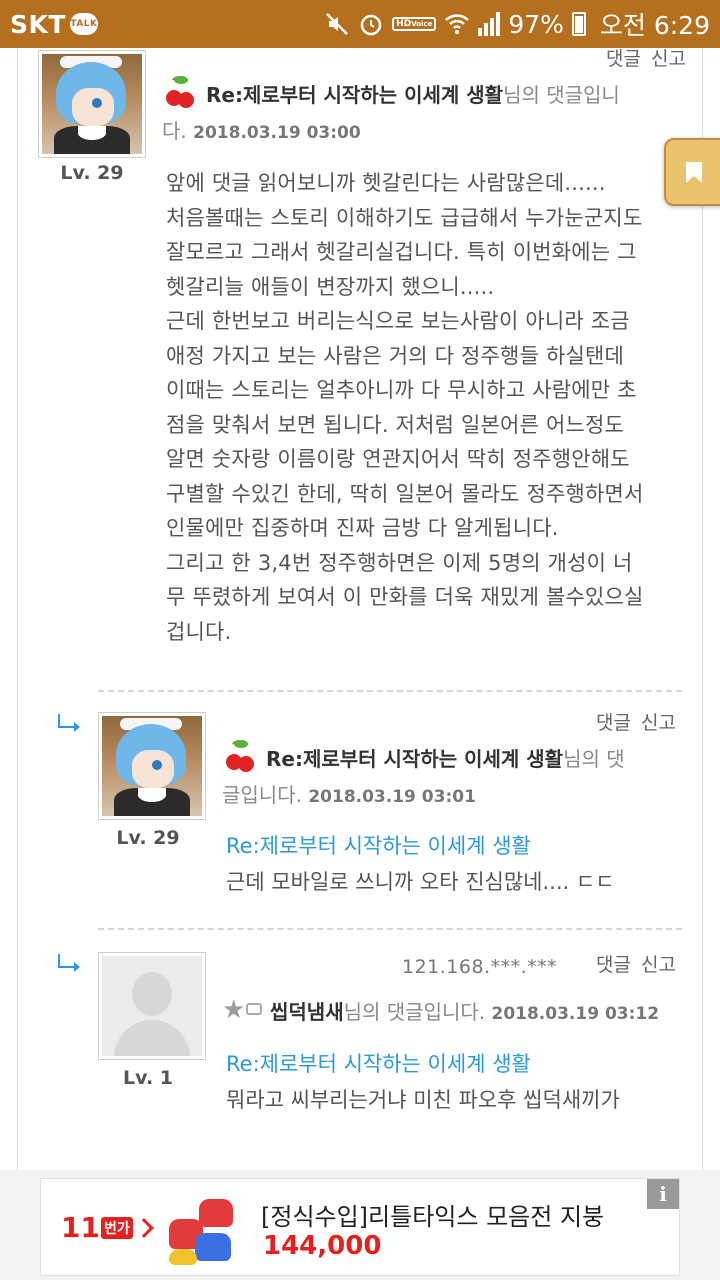 The width and height of the screenshot is (720, 1280). What do you see at coordinates (663, 1194) in the screenshot?
I see `ad-info-icon: i` at bounding box center [663, 1194].